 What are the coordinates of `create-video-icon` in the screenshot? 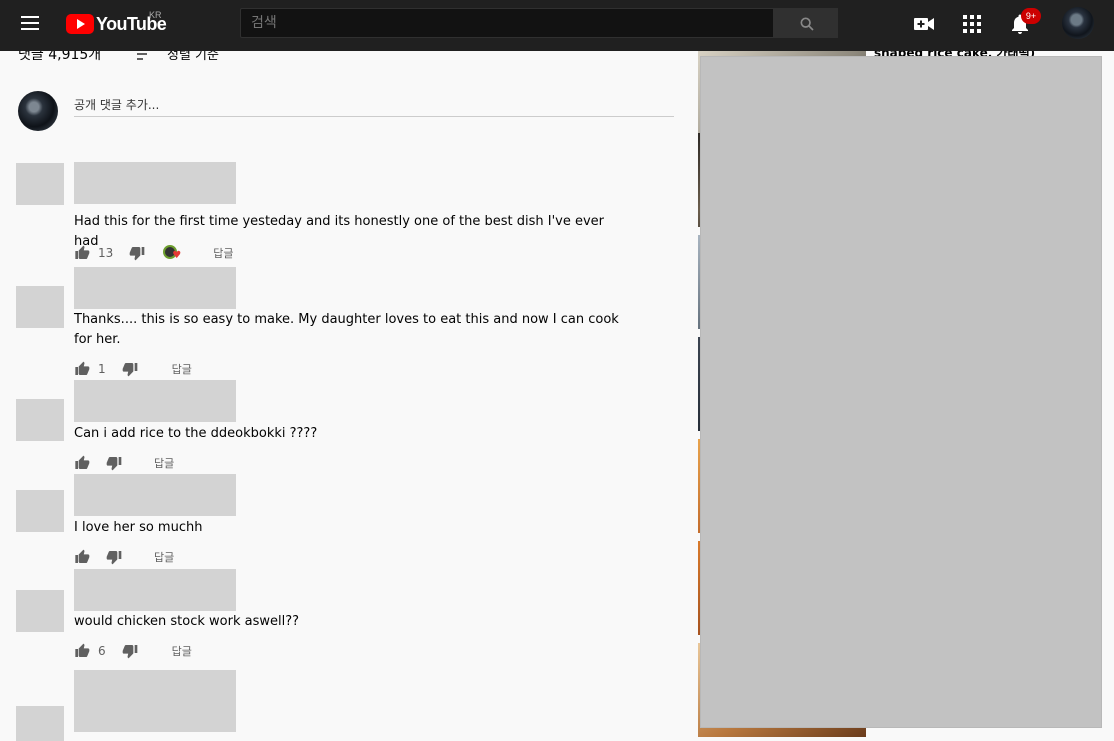 It's located at (924, 24).